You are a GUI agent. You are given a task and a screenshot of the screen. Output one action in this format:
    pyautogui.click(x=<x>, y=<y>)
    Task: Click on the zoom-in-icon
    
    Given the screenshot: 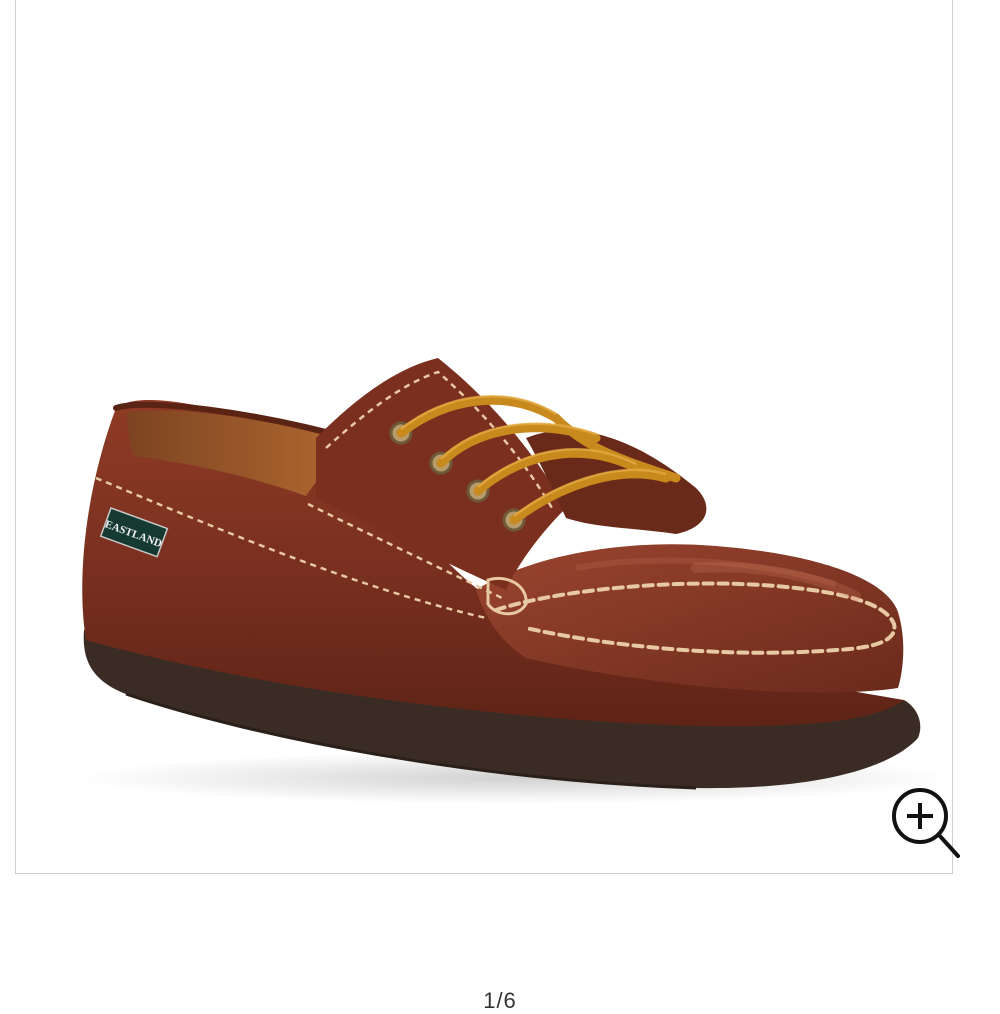 What is the action you would take?
    pyautogui.click(x=926, y=823)
    